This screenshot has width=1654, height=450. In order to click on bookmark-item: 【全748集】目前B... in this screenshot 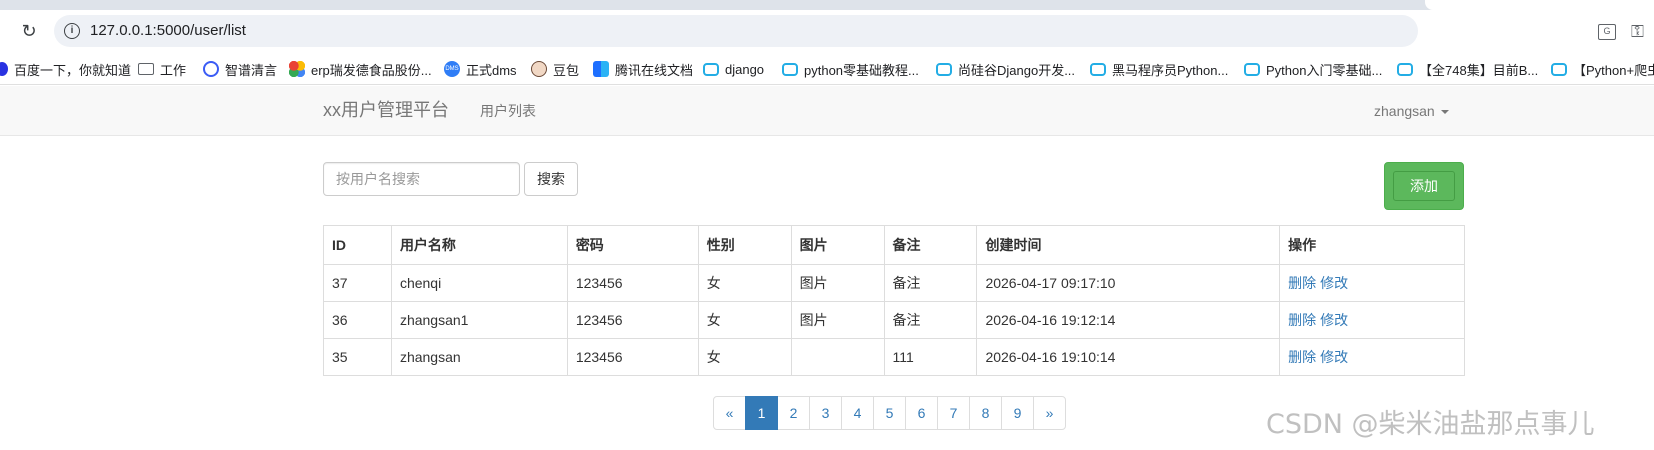, I will do `click(1468, 68)`.